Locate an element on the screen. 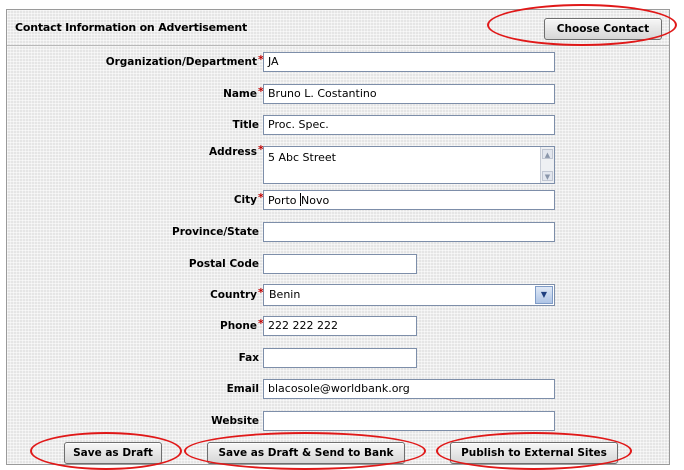 Image resolution: width=684 pixels, height=470 pixels. address-row: Address * 5 Abc Street ▲ ▼ is located at coordinates (338, 163).